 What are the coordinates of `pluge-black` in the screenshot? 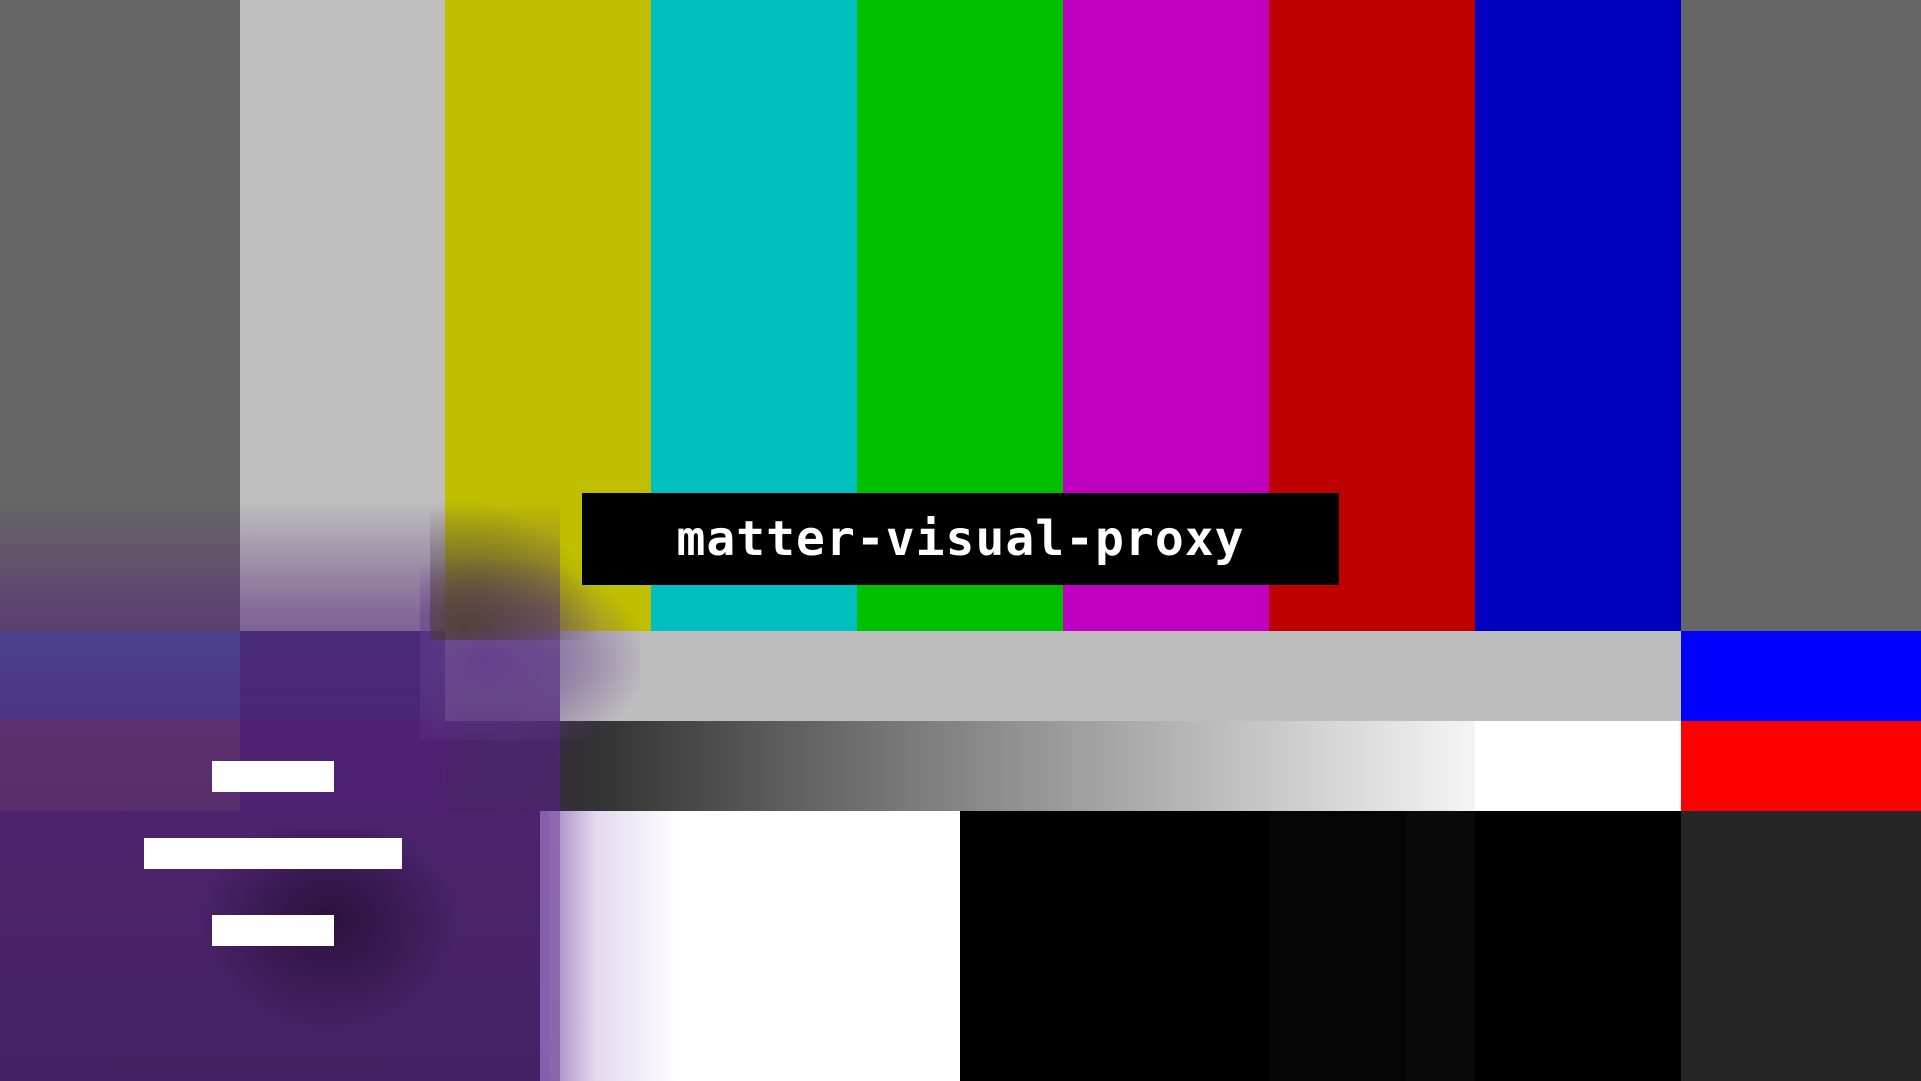 It's located at (1114, 946).